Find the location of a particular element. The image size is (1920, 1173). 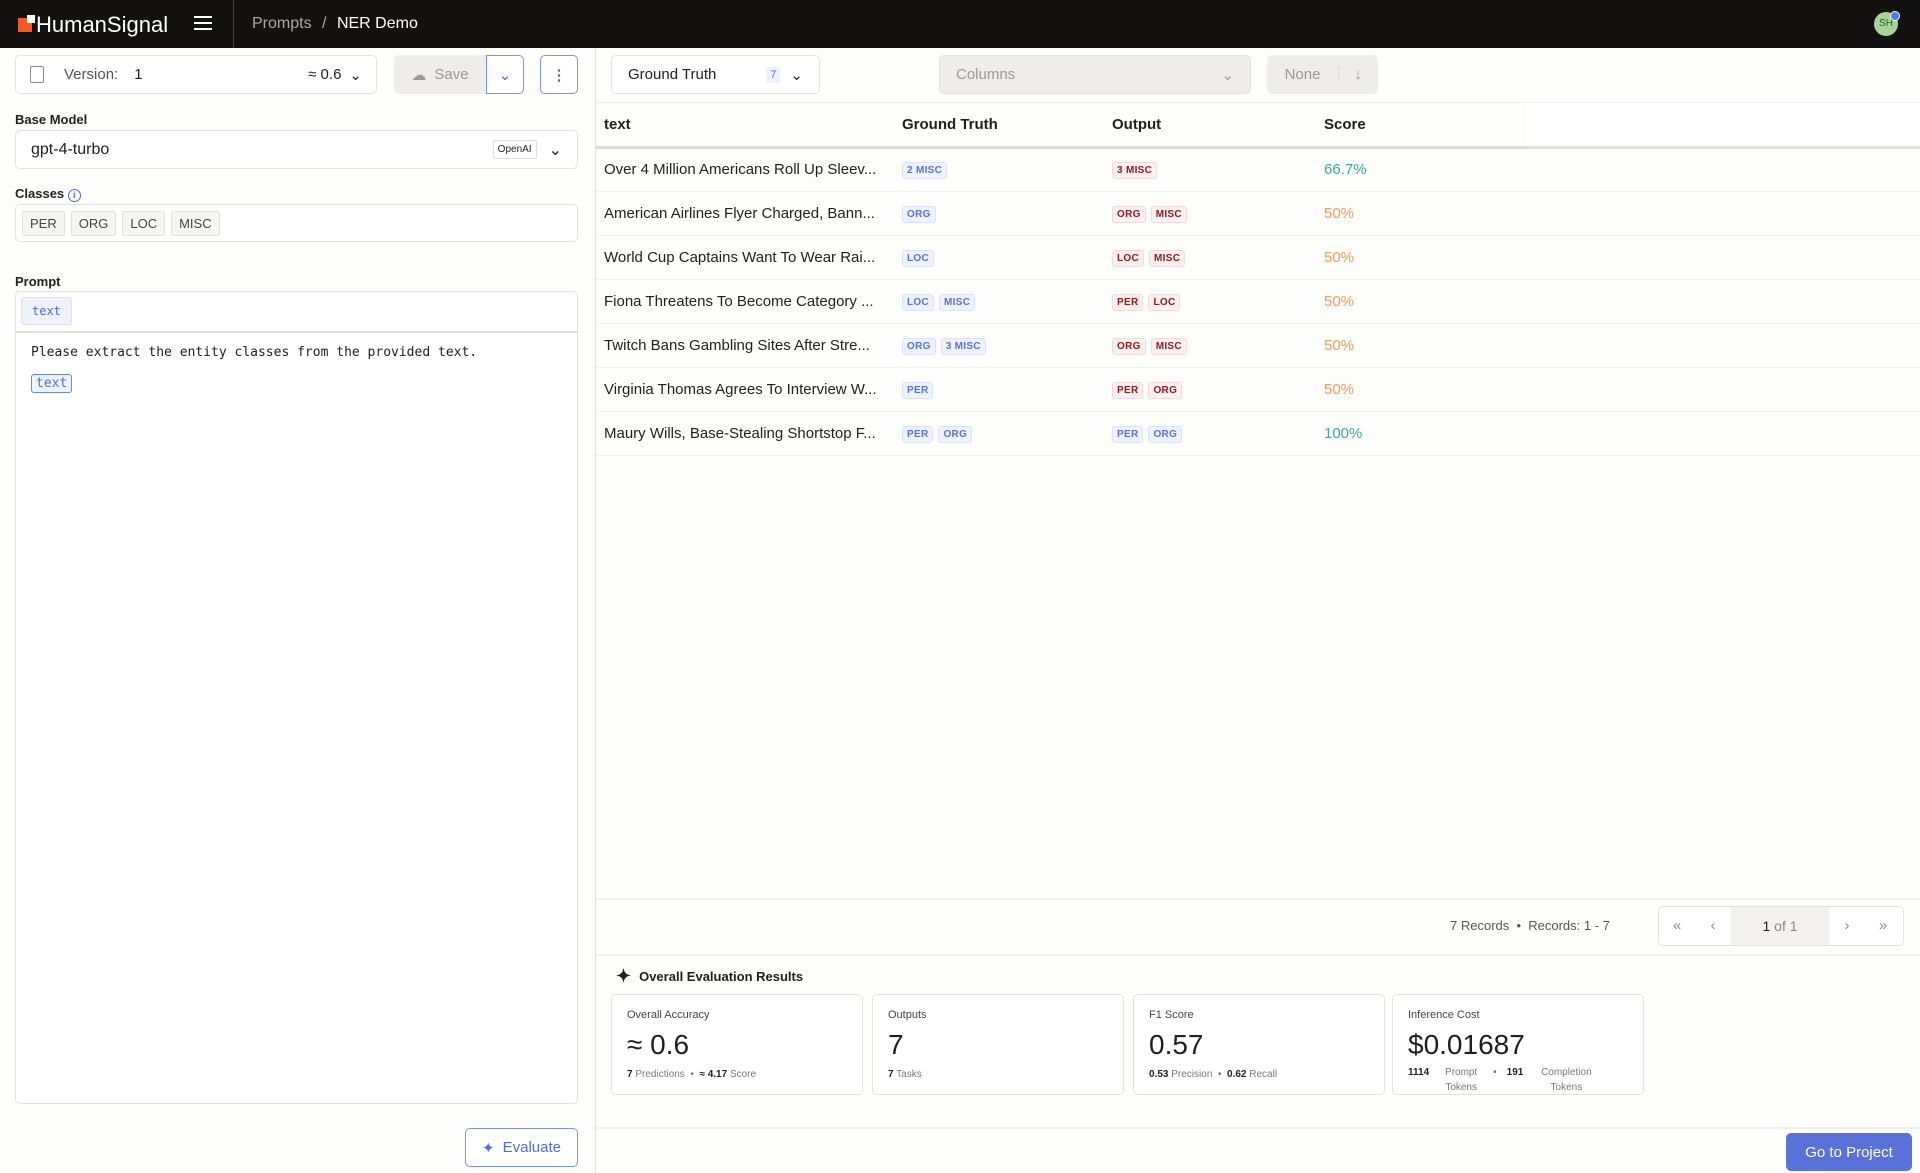

breadcrumb-prompts: Prompts is located at coordinates (282, 23).